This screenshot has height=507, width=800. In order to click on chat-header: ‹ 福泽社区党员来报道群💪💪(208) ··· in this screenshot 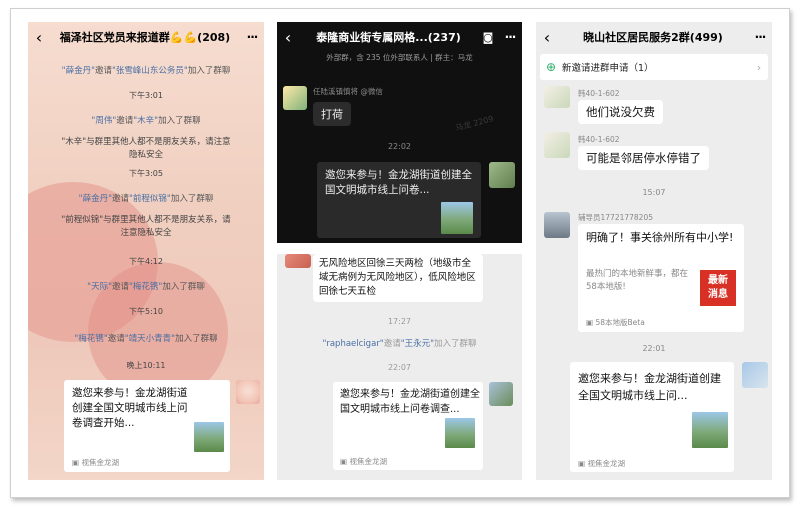, I will do `click(146, 37)`.